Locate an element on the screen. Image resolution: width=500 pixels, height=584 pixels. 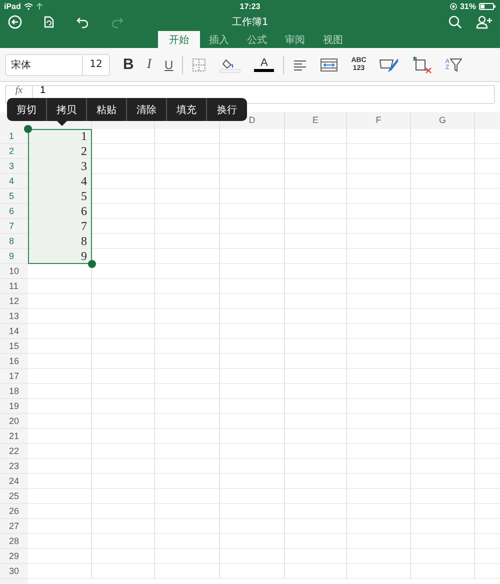
column-header: G is located at coordinates (443, 120).